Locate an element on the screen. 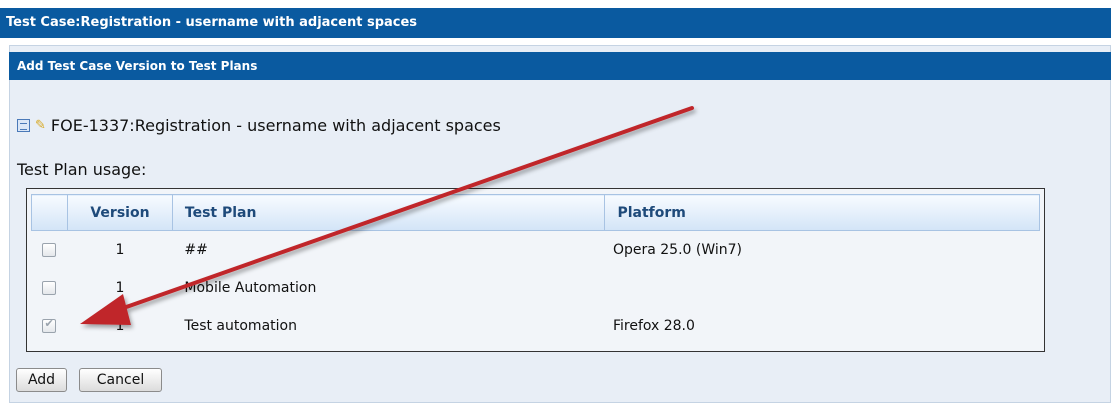 The height and width of the screenshot is (403, 1111). test-plan-usage-label: Test Plan usage: is located at coordinates (82, 169).